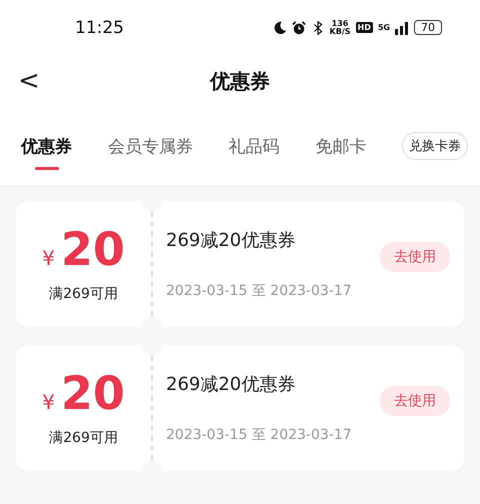  Describe the element at coordinates (340, 146) in the screenshot. I see `tab: 免邮卡` at that location.